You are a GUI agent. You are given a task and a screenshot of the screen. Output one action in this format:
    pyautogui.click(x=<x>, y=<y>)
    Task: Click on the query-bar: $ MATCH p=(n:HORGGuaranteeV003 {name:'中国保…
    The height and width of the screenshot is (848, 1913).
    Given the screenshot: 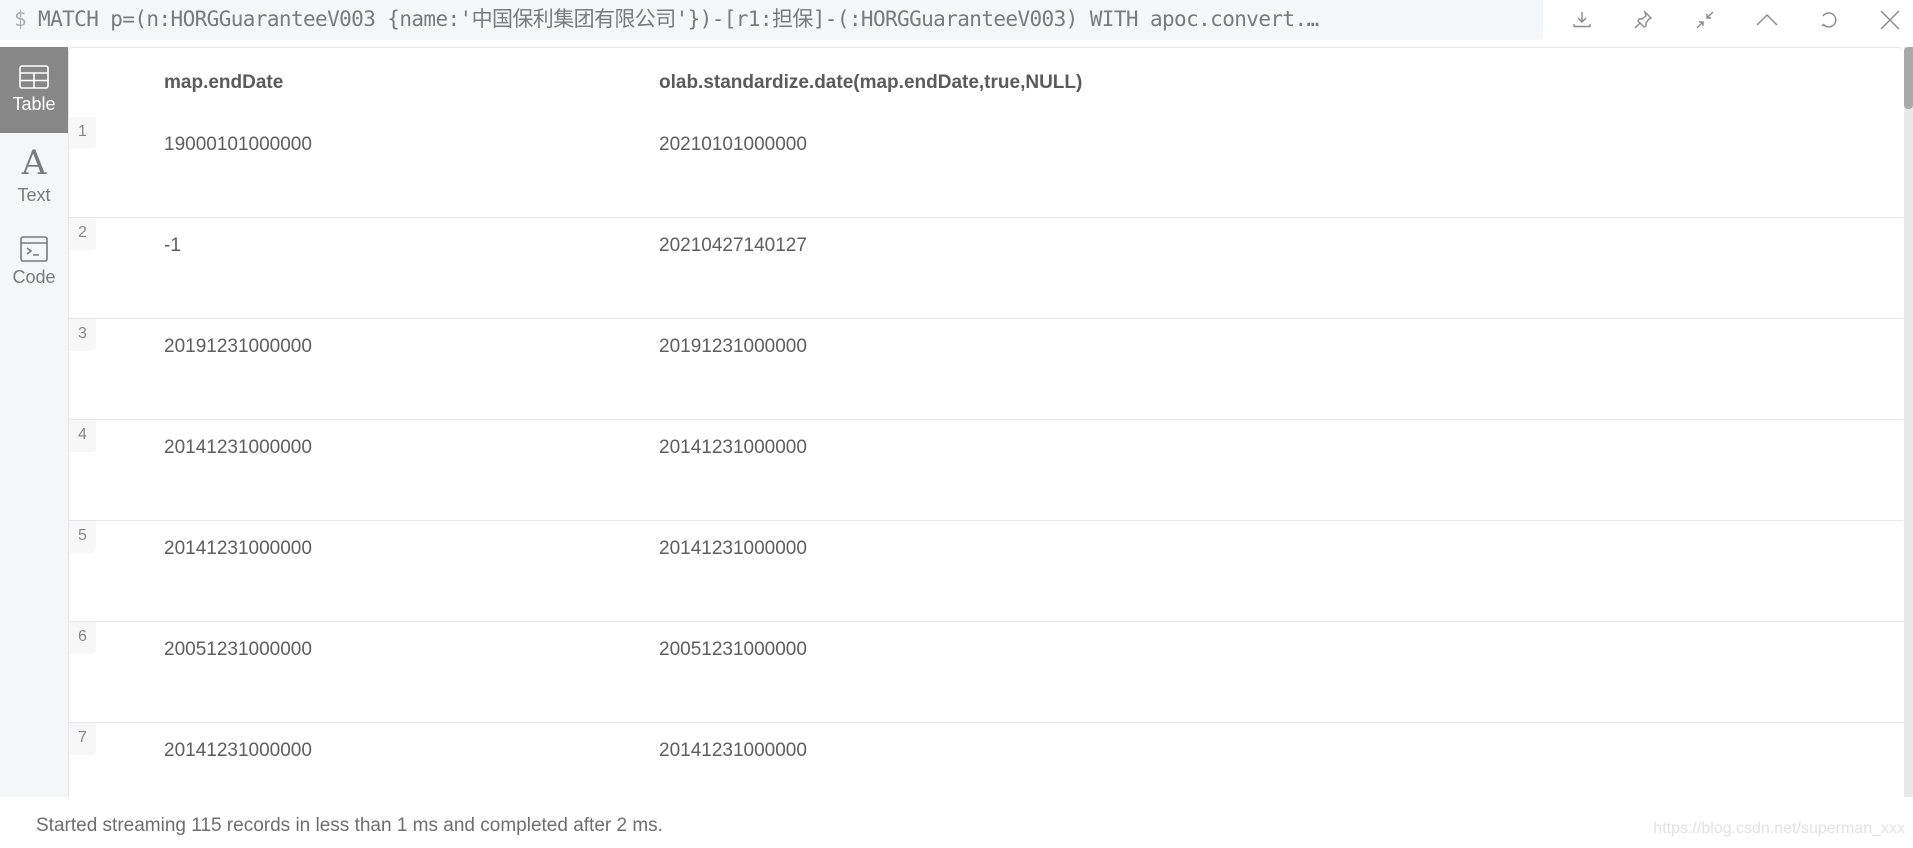 What is the action you would take?
    pyautogui.click(x=956, y=23)
    